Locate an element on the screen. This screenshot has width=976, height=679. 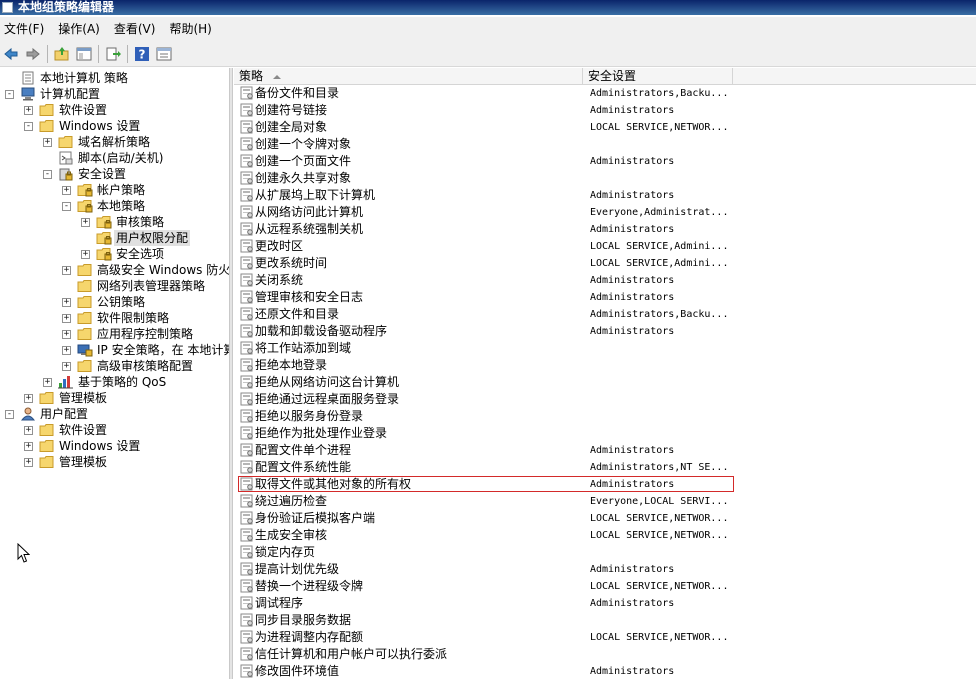
tree-node: + 审核策略 is located at coordinates (114, 222).